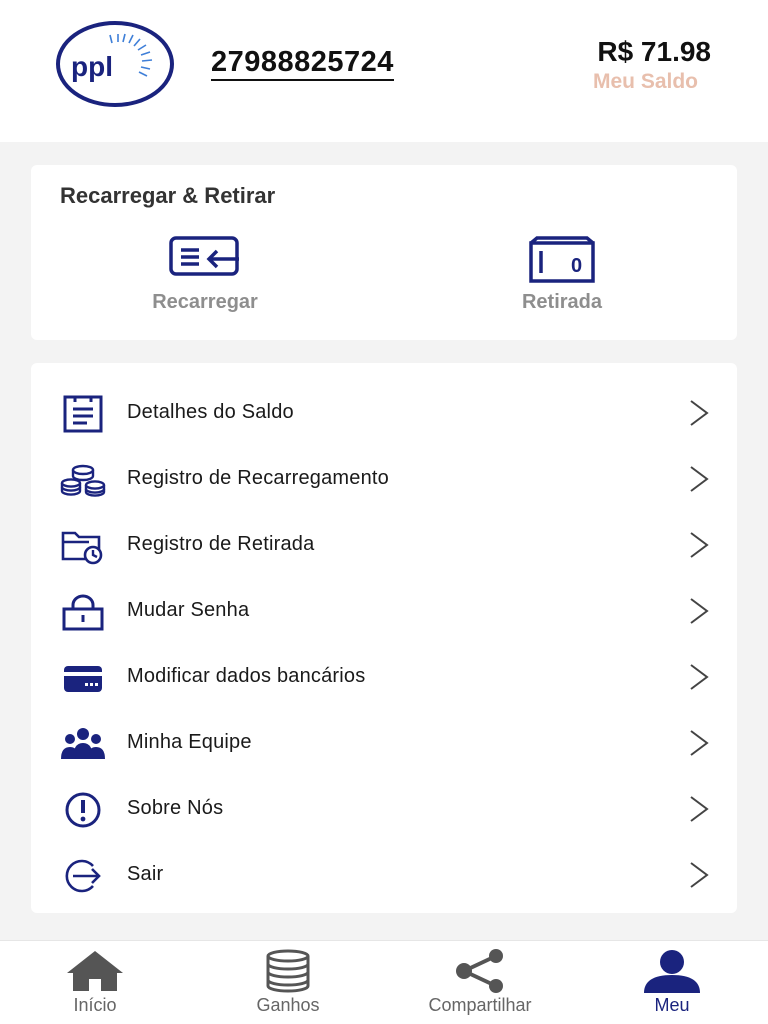  I want to click on menu-item-label: Detalhes do Saldo, so click(210, 412).